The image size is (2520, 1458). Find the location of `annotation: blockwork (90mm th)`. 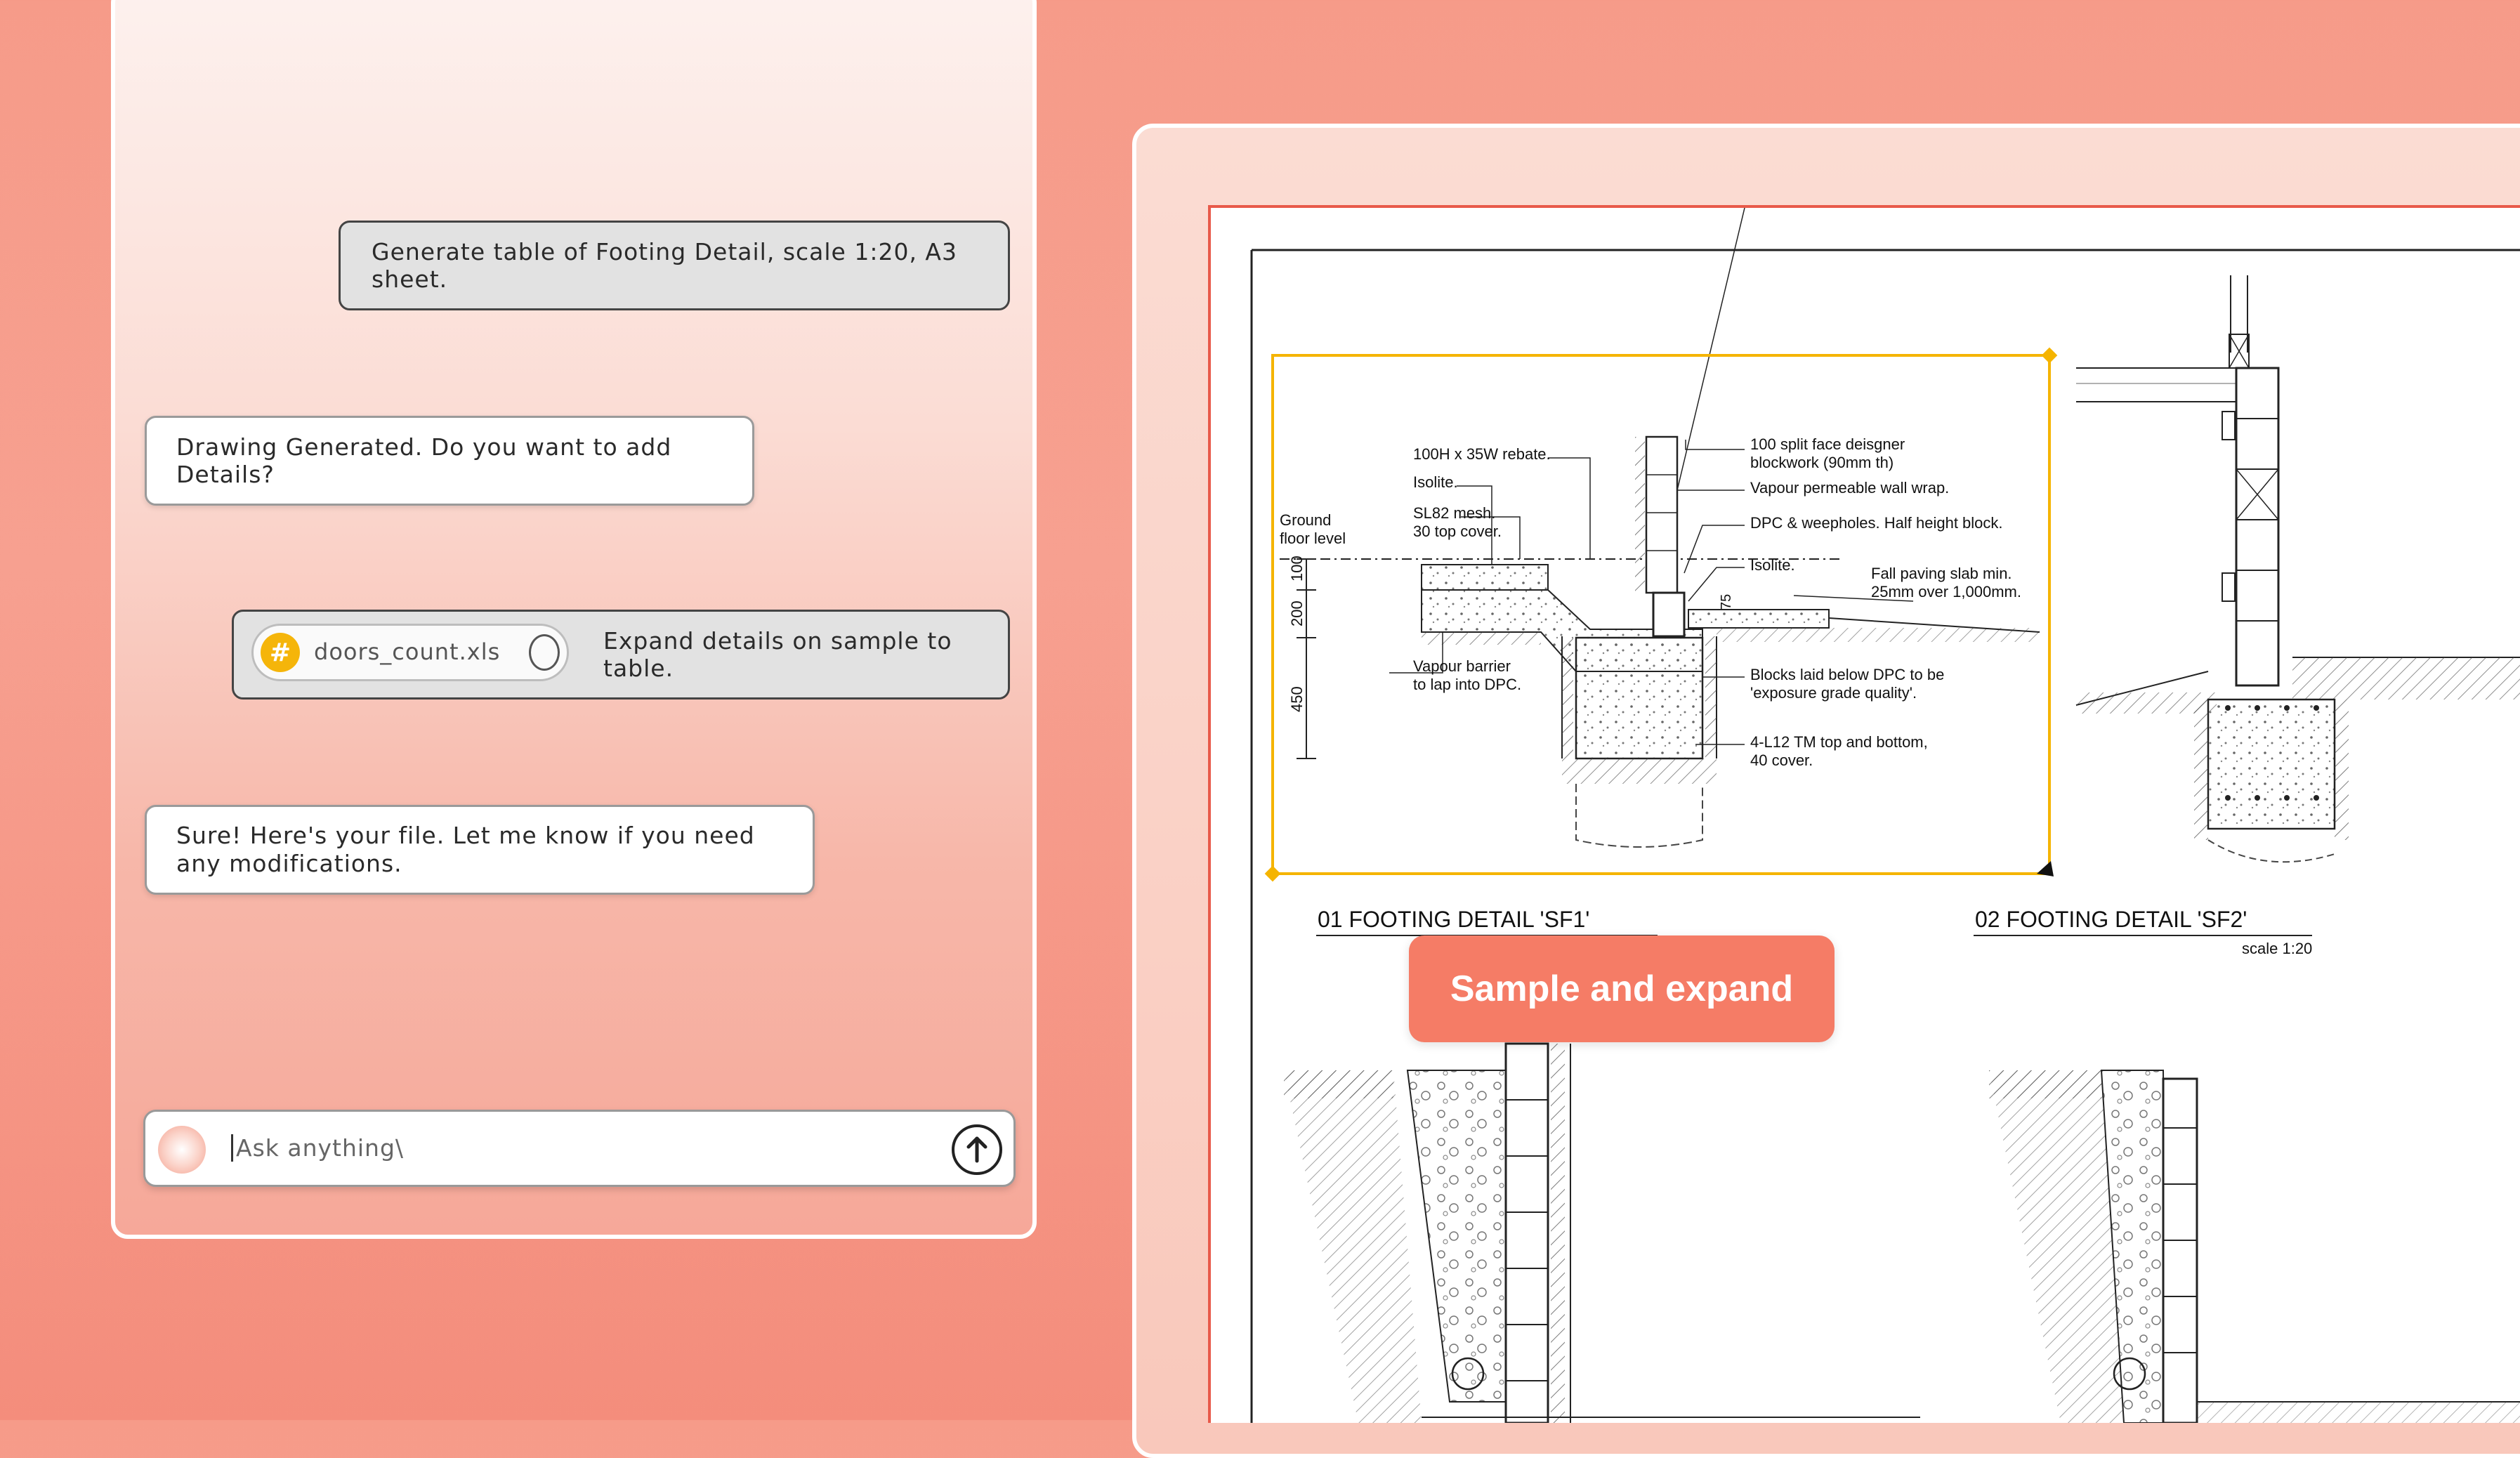

annotation: blockwork (90mm th) is located at coordinates (1822, 462).